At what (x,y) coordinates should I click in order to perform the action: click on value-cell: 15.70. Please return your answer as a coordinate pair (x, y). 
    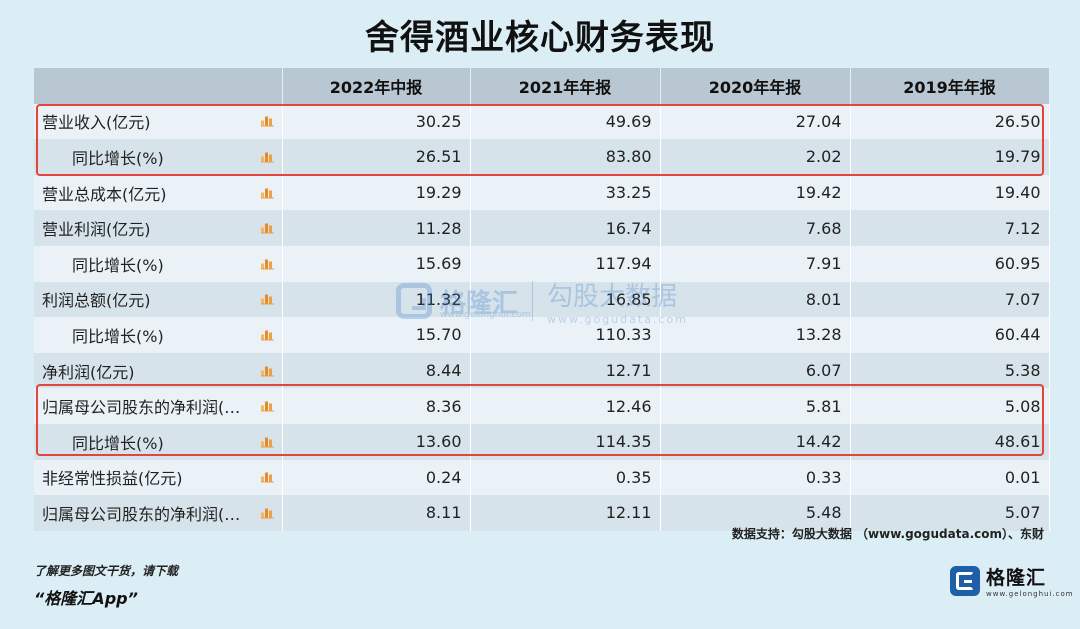
    Looking at the image, I should click on (376, 335).